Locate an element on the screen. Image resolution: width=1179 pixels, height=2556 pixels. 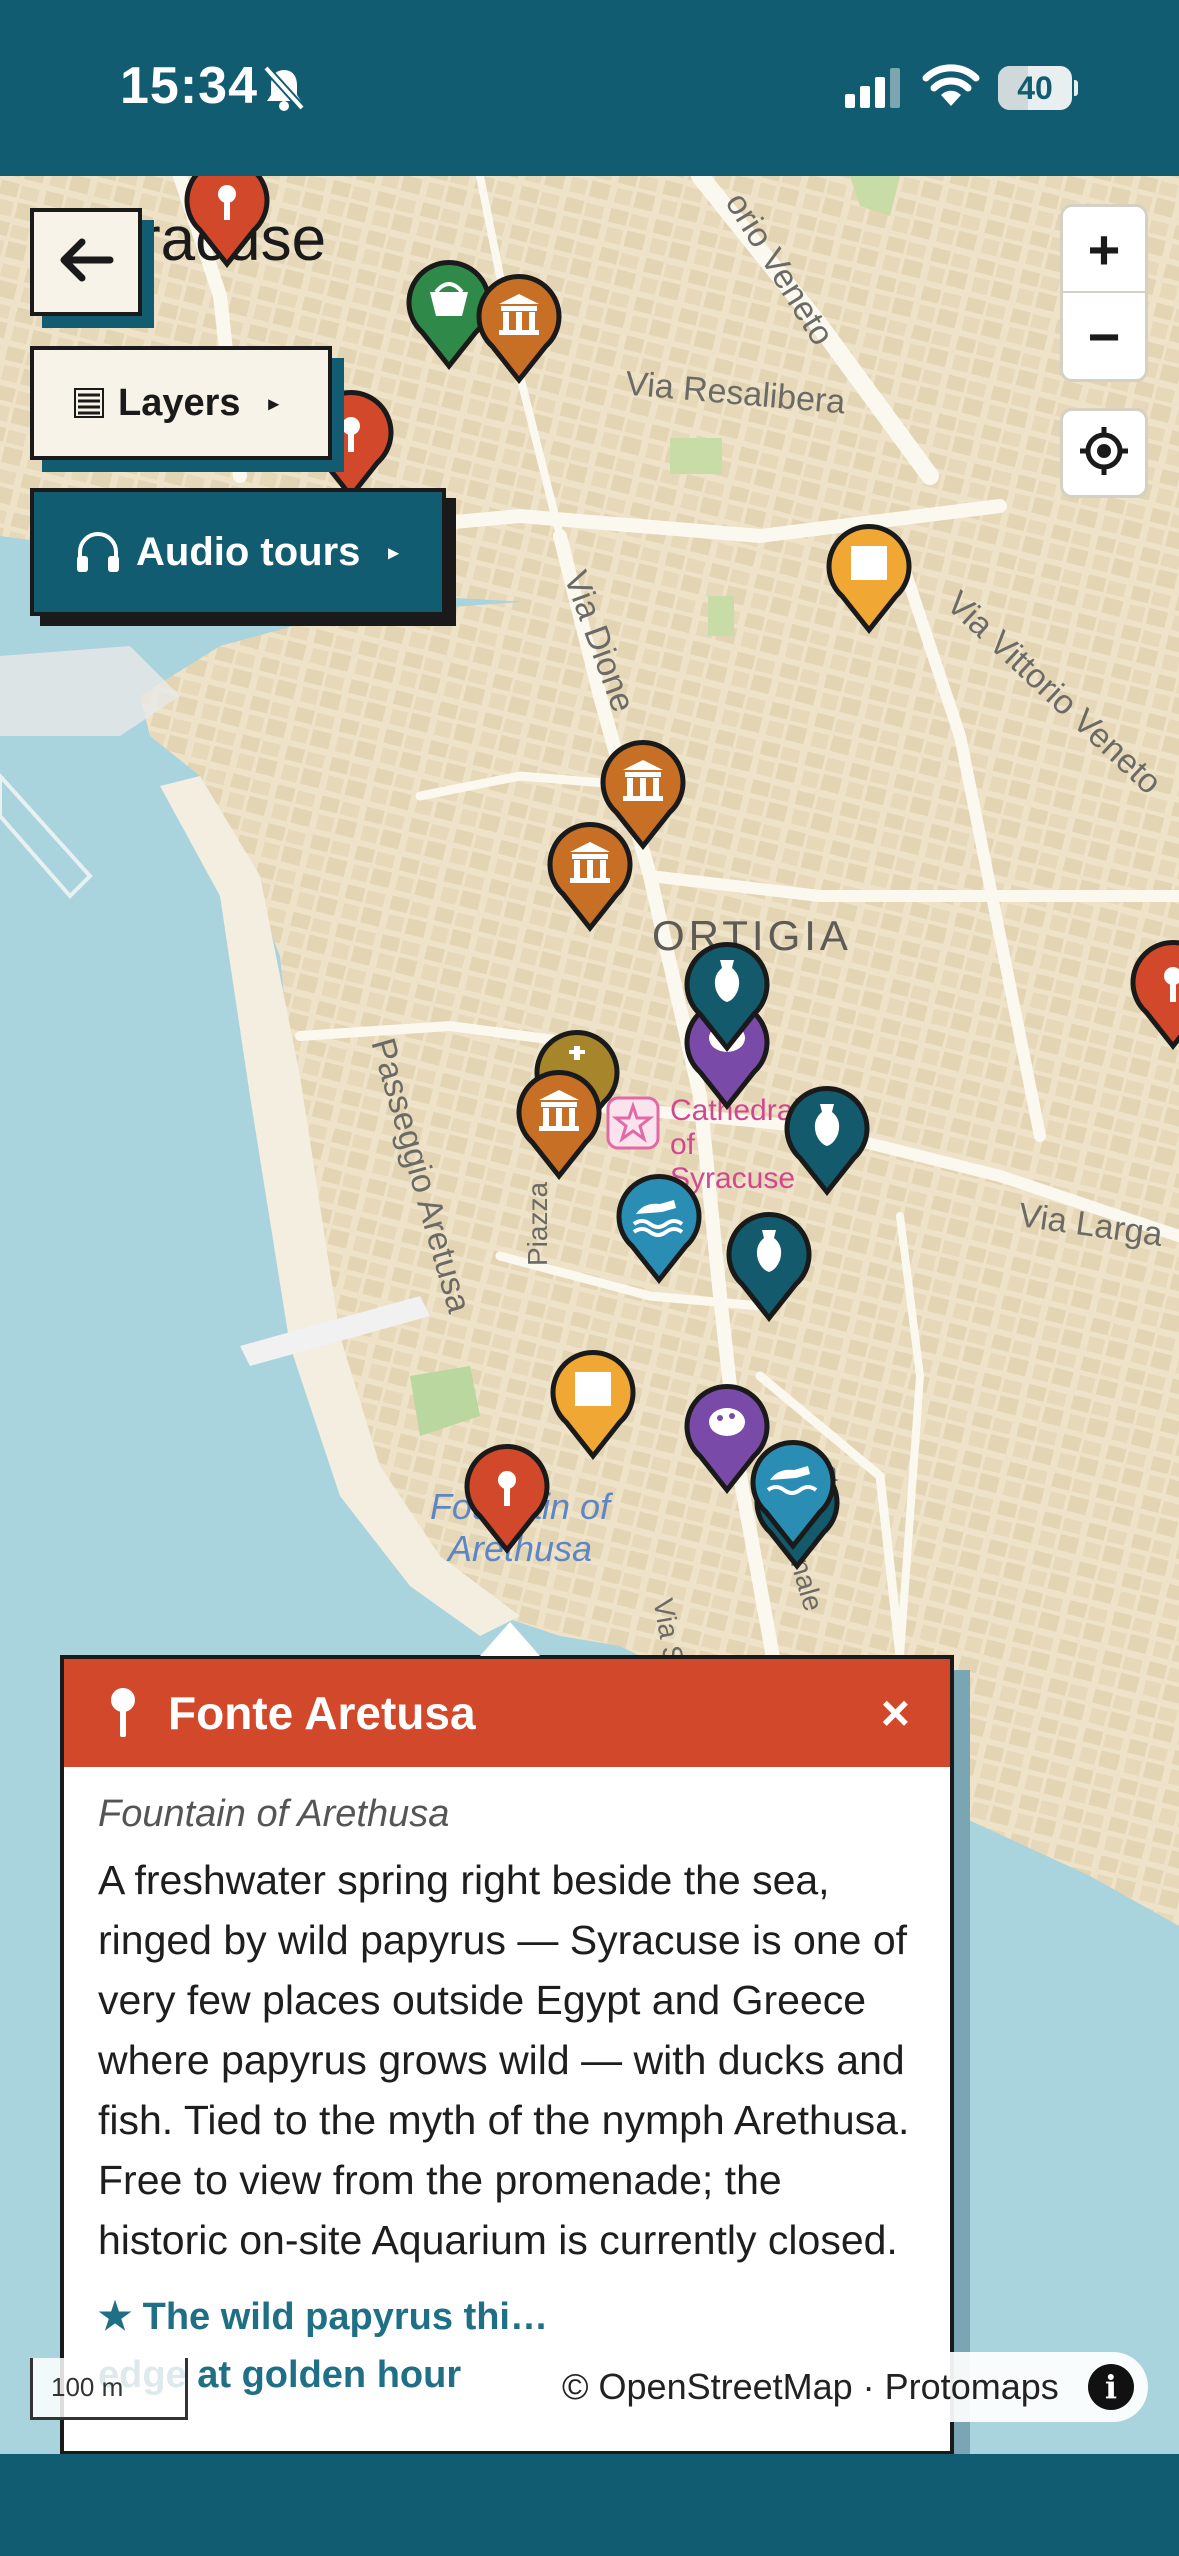
battery-percent: 40 is located at coordinates (1035, 88).